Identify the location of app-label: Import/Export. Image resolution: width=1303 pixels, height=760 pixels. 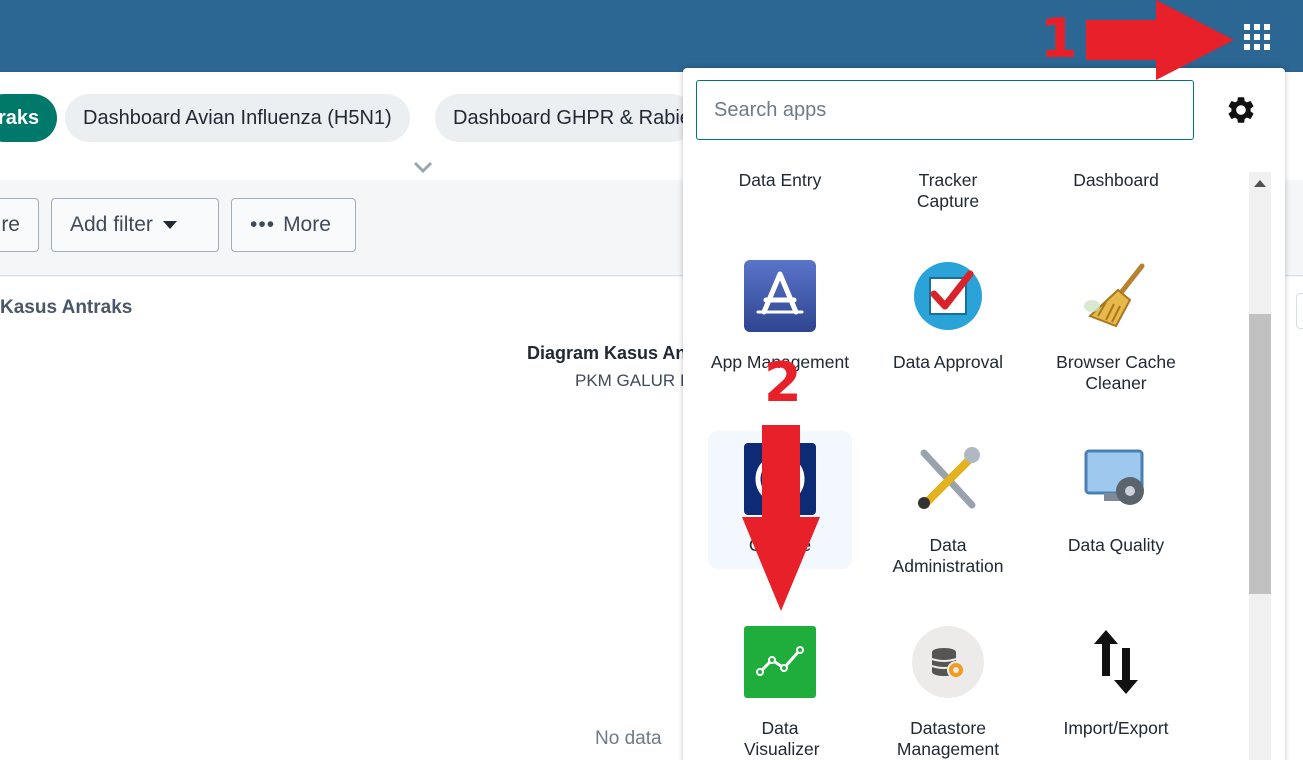
(1116, 728).